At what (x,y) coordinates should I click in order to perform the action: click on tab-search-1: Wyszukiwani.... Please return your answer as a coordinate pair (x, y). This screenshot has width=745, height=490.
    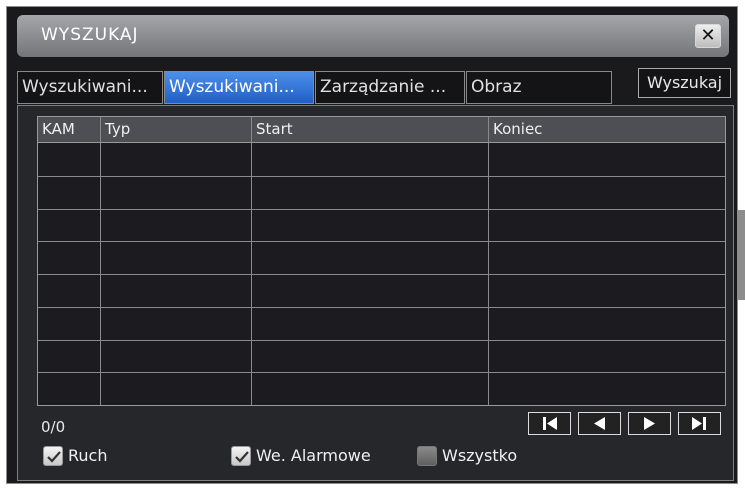
    Looking at the image, I should click on (90, 87).